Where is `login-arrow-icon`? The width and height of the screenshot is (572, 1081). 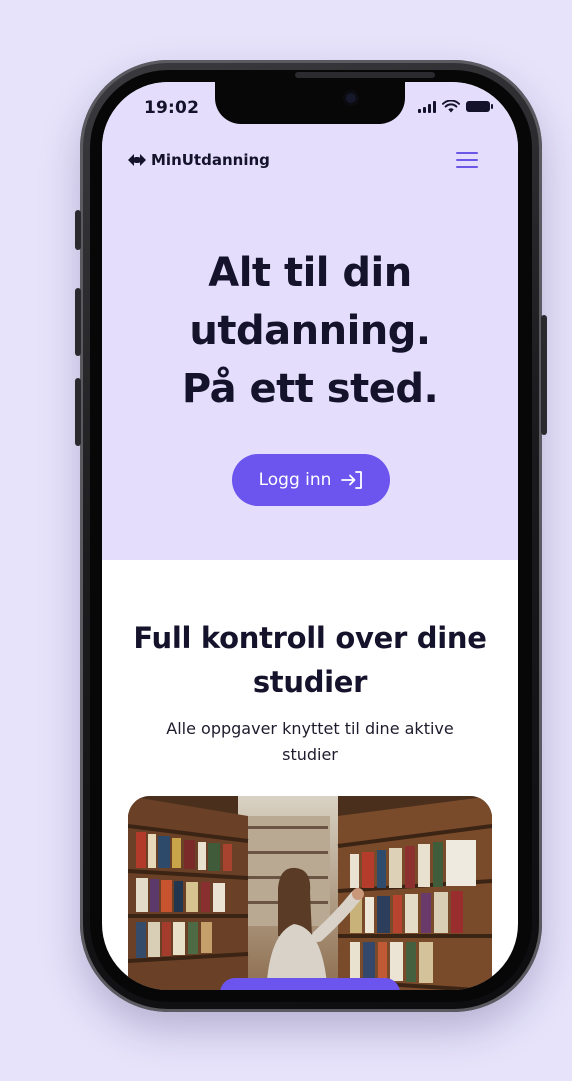
login-arrow-icon is located at coordinates (352, 480).